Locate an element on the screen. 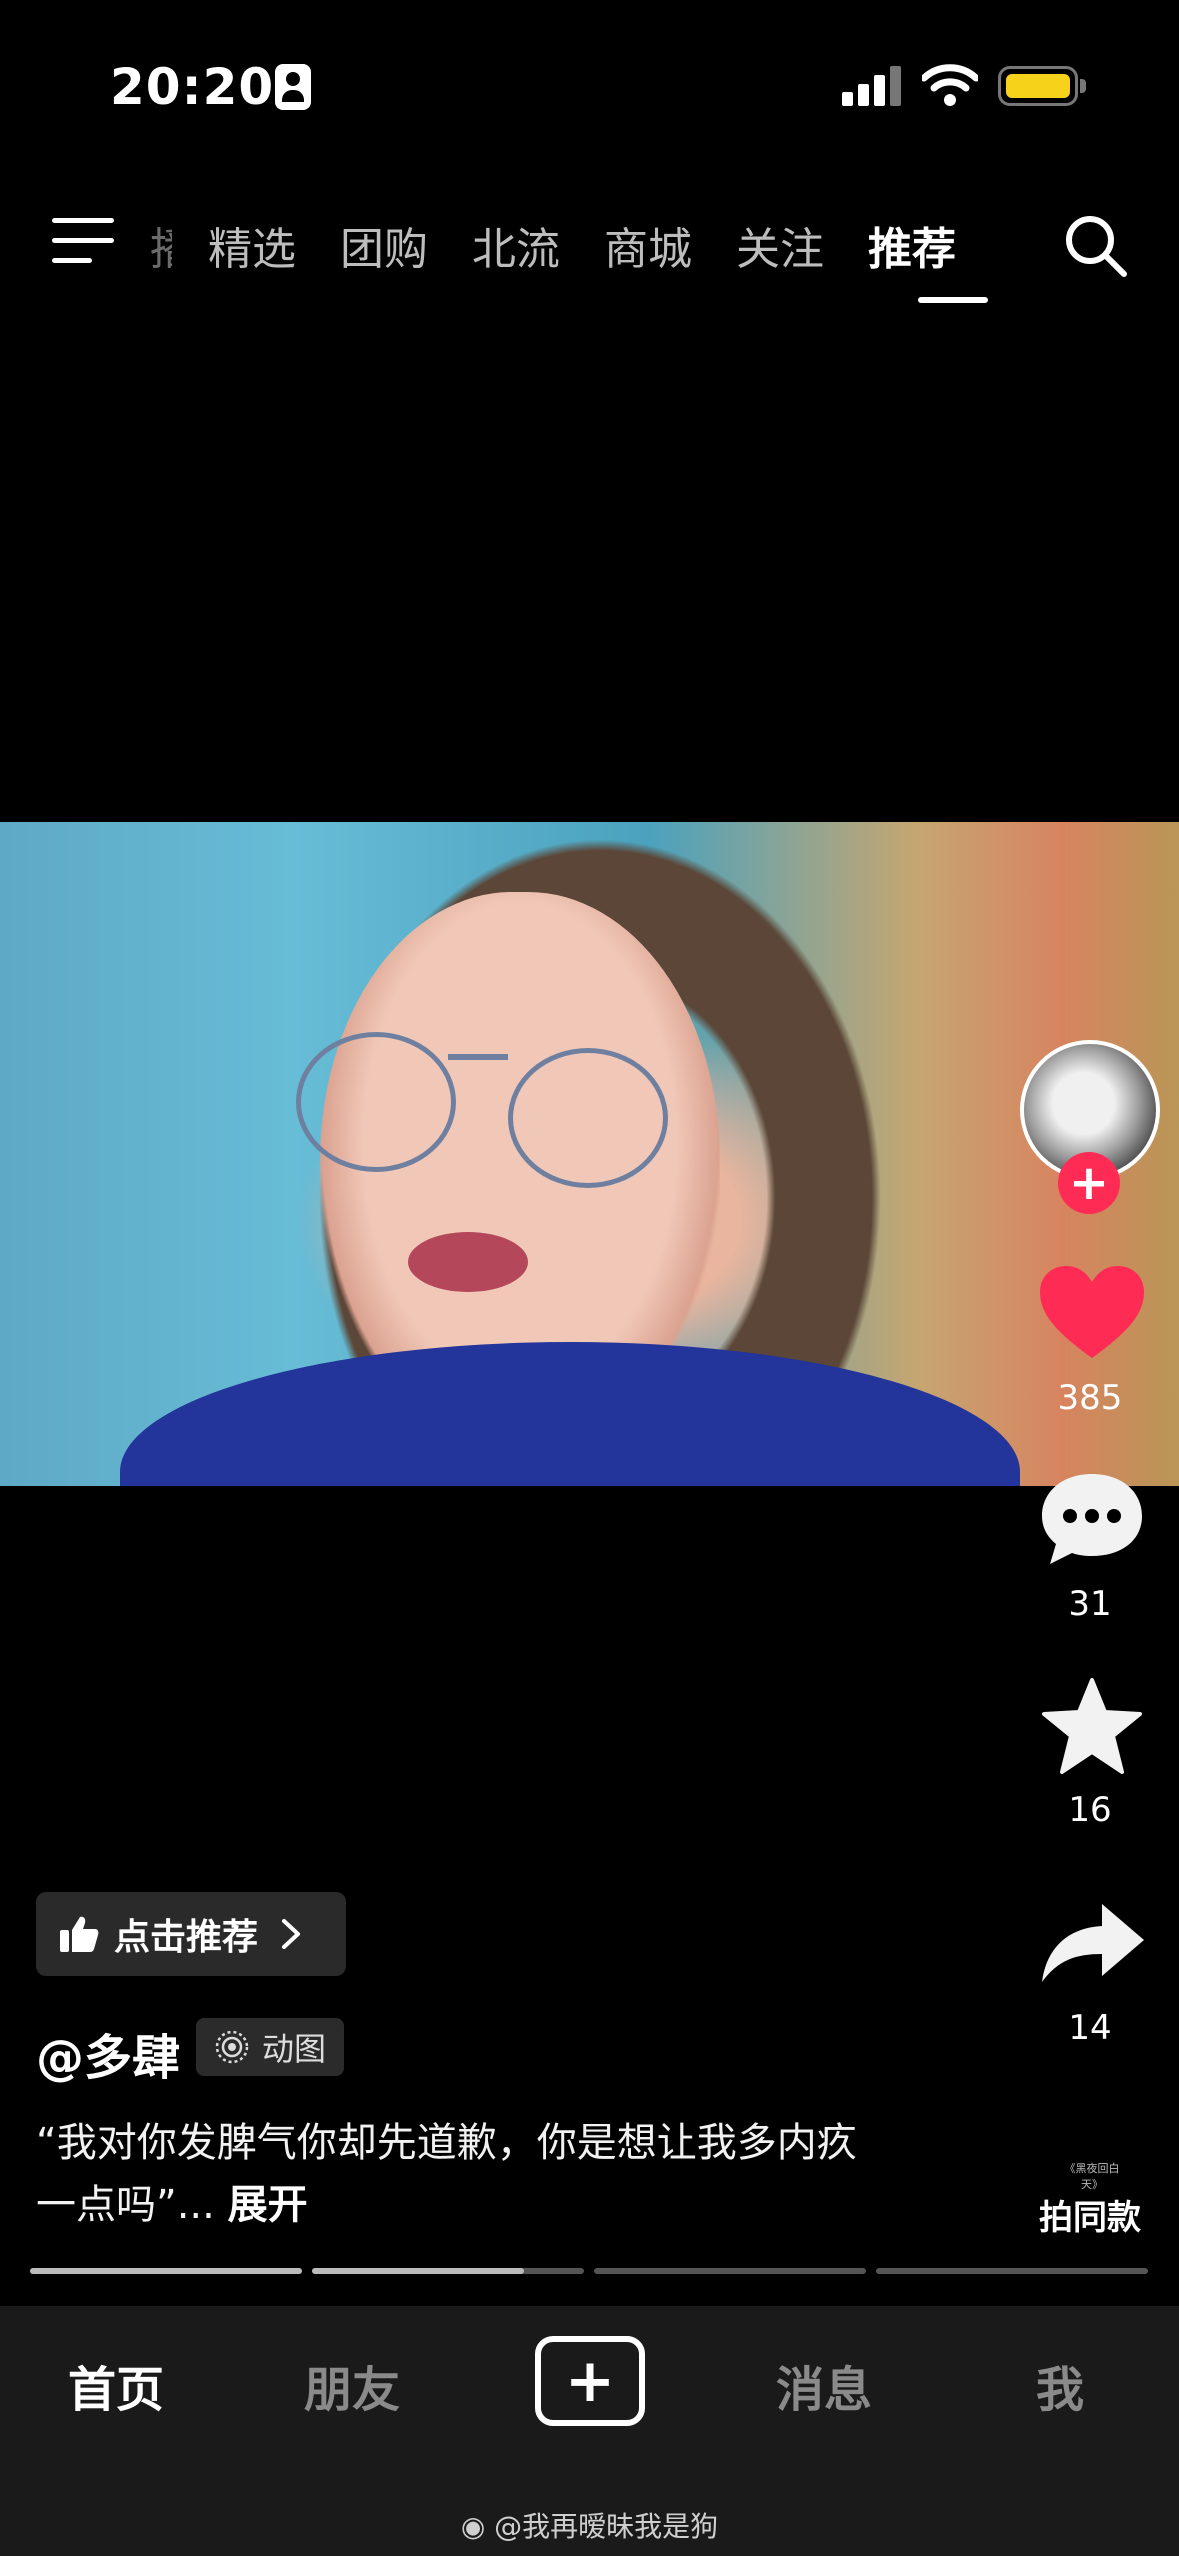 This screenshot has height=2556, width=1179. focus-person-icon is located at coordinates (293, 87).